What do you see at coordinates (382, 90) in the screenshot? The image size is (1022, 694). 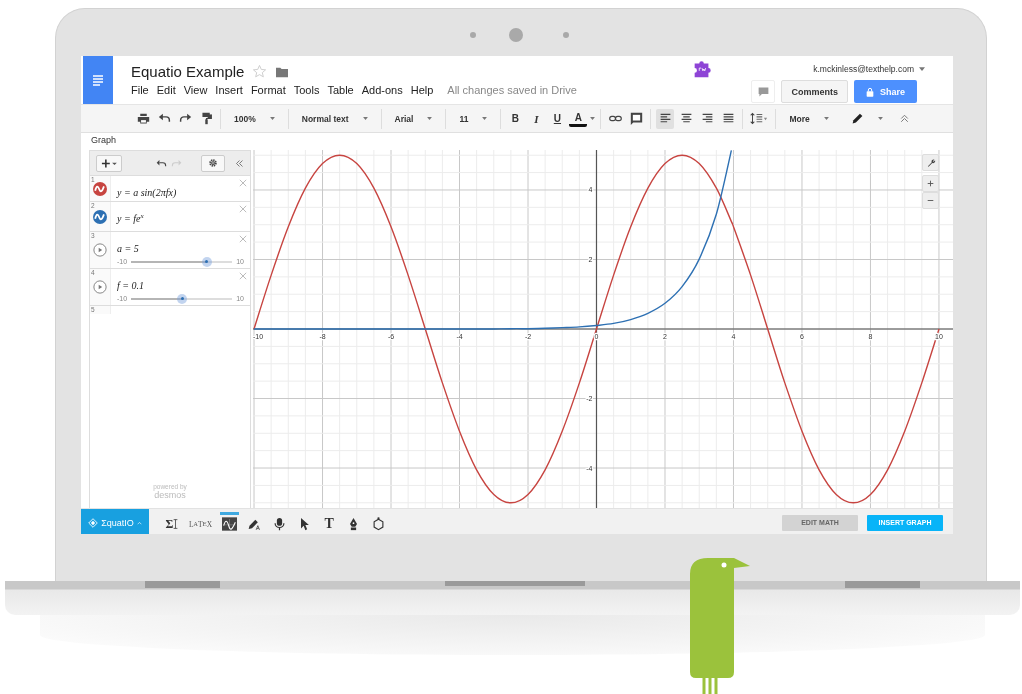 I see `menu-item: Add-ons` at bounding box center [382, 90].